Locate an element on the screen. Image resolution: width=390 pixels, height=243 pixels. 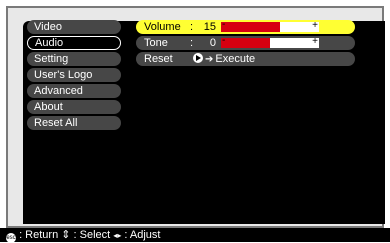
reset-row: Reset ➔ Execute is located at coordinates (245, 59).